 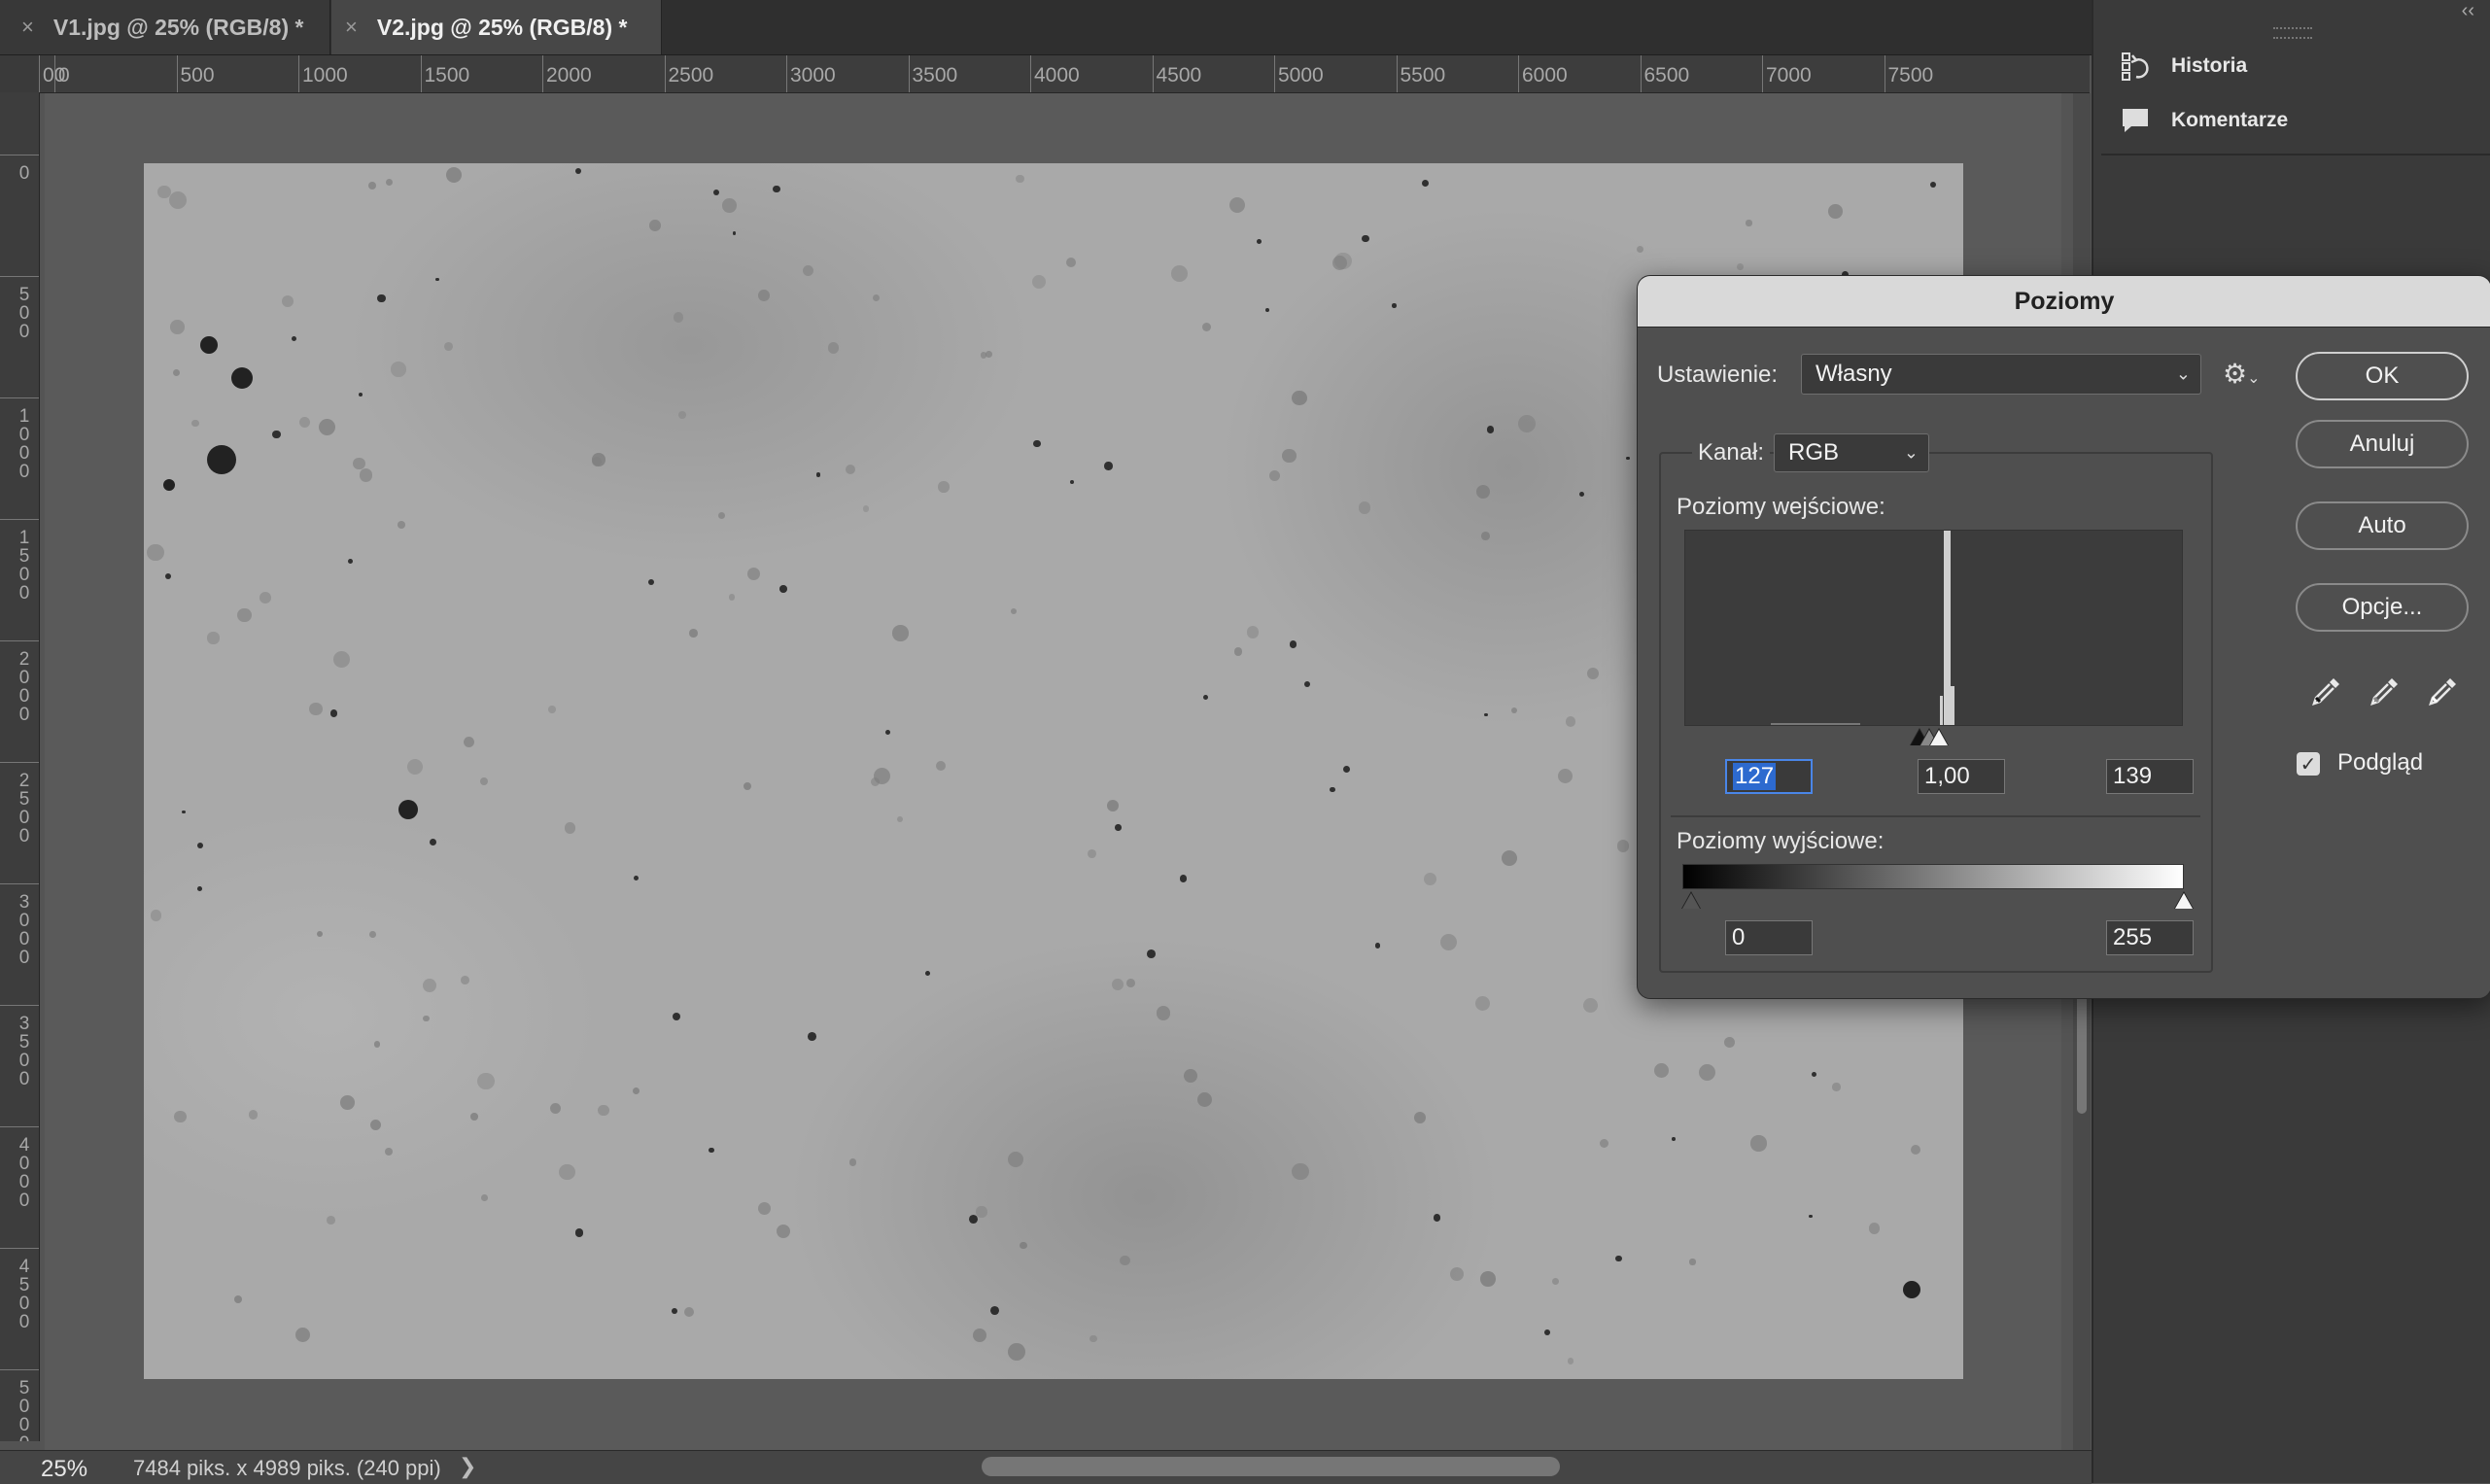 What do you see at coordinates (1851, 452) in the screenshot?
I see `channel-dropdown: RGB ⌄` at bounding box center [1851, 452].